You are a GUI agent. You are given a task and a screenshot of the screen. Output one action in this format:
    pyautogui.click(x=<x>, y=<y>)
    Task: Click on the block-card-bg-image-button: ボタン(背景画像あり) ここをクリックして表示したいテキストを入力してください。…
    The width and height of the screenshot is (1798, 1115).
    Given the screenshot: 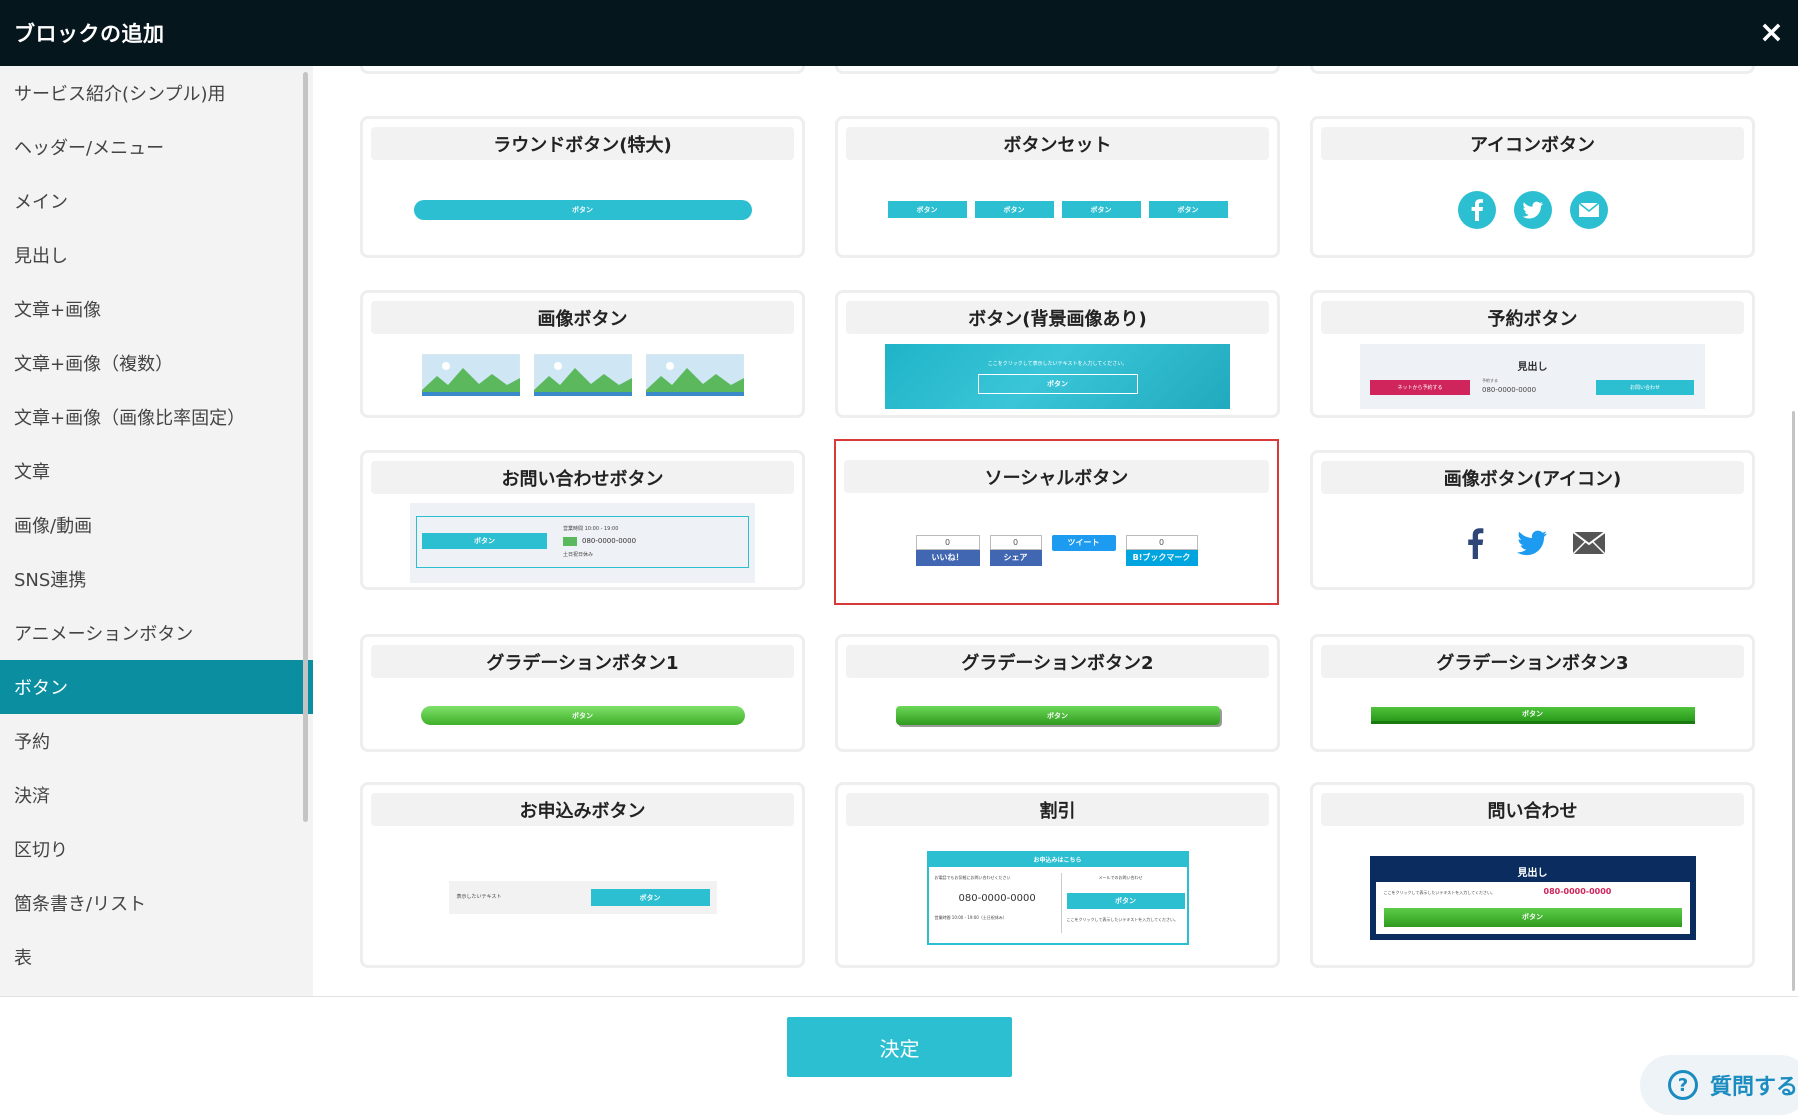 What is the action you would take?
    pyautogui.click(x=1057, y=354)
    